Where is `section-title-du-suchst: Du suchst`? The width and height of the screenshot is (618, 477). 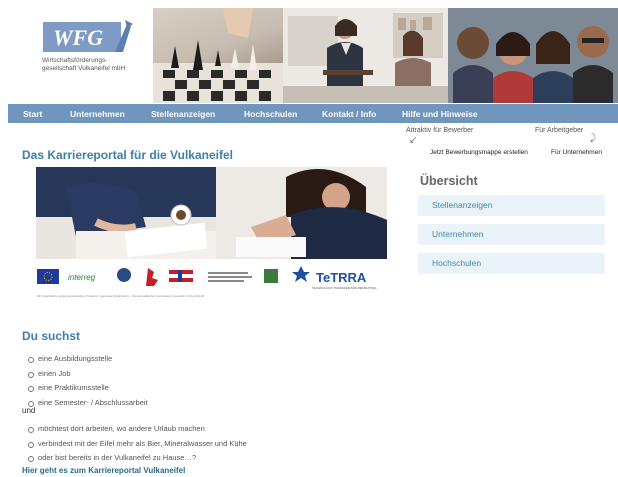
section-title-du-suchst: Du suchst is located at coordinates (51, 336).